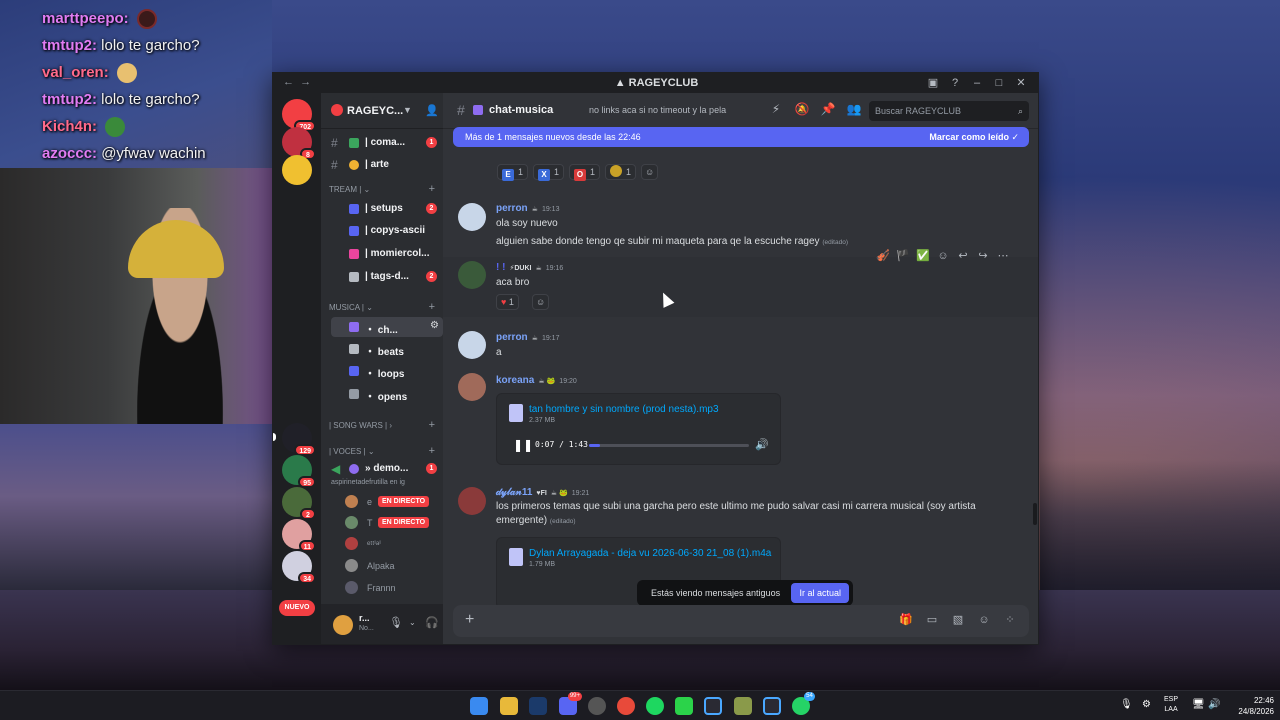 The height and width of the screenshot is (720, 1280). What do you see at coordinates (394, 502) in the screenshot?
I see `voice-user: e EN DIRECTO` at bounding box center [394, 502].